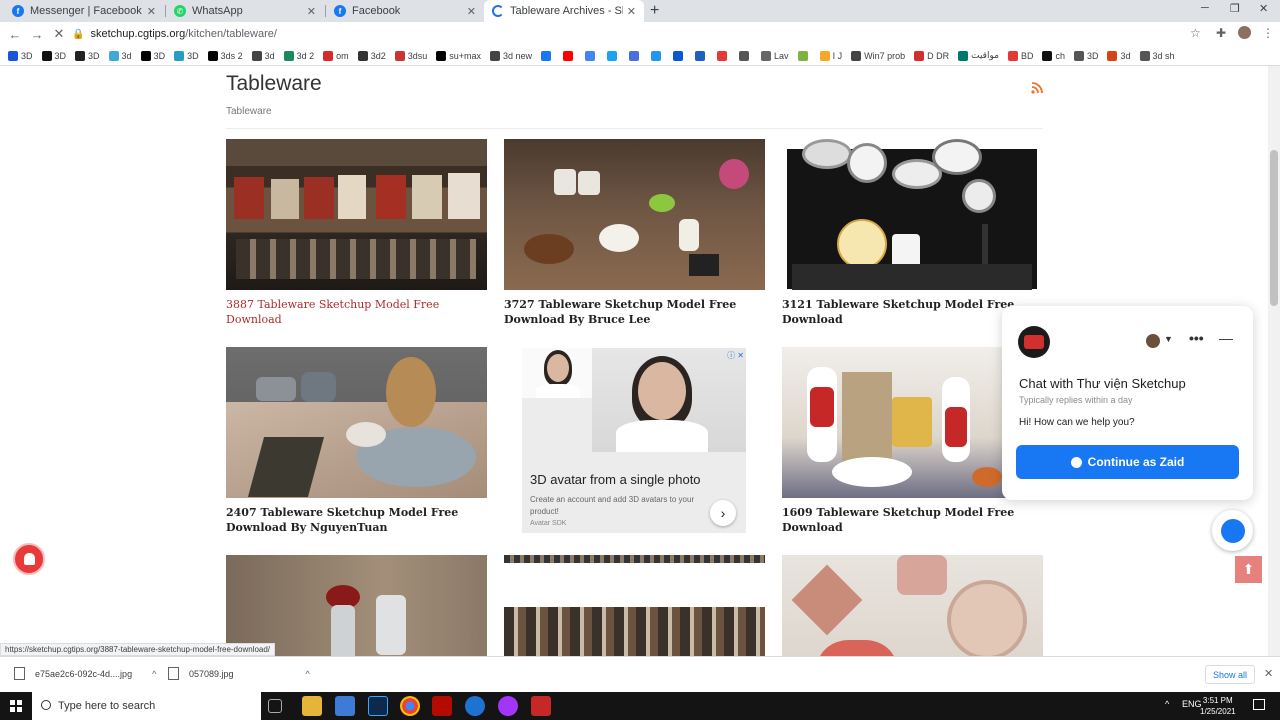 This screenshot has width=1280, height=720. Describe the element at coordinates (85, 673) in the screenshot. I see `download-item: e75ae2c6-092c-4d....jpg ^` at that location.